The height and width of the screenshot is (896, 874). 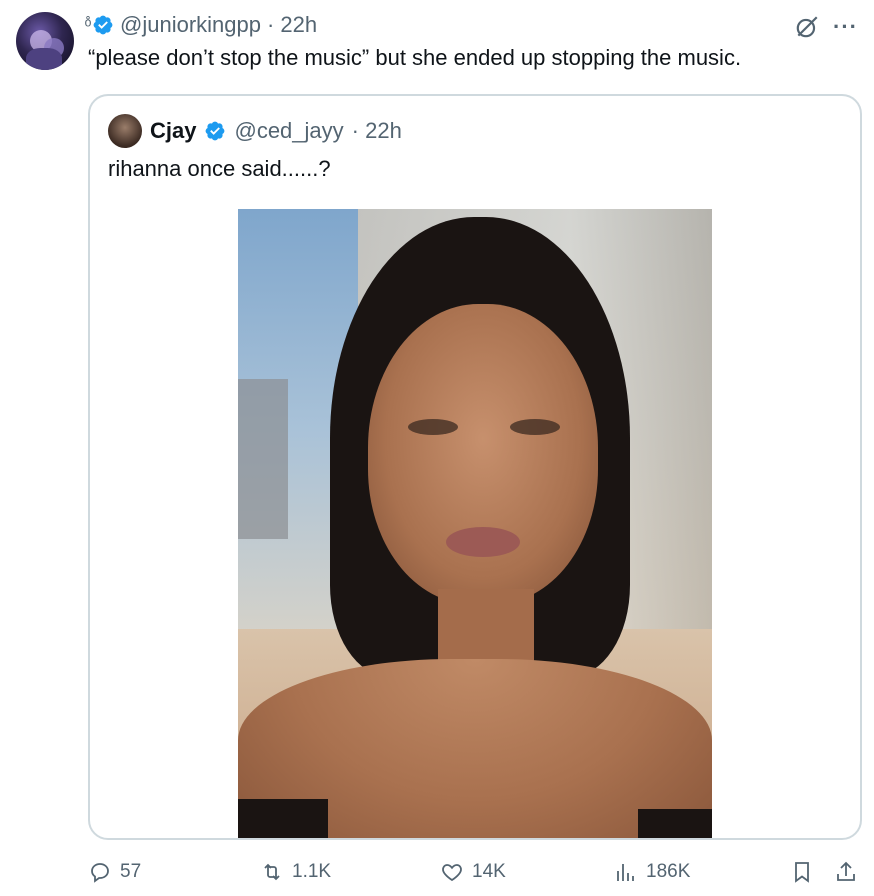 I want to click on tweet-actions: 57 1.1K 14K 186K, so click(x=475, y=873).